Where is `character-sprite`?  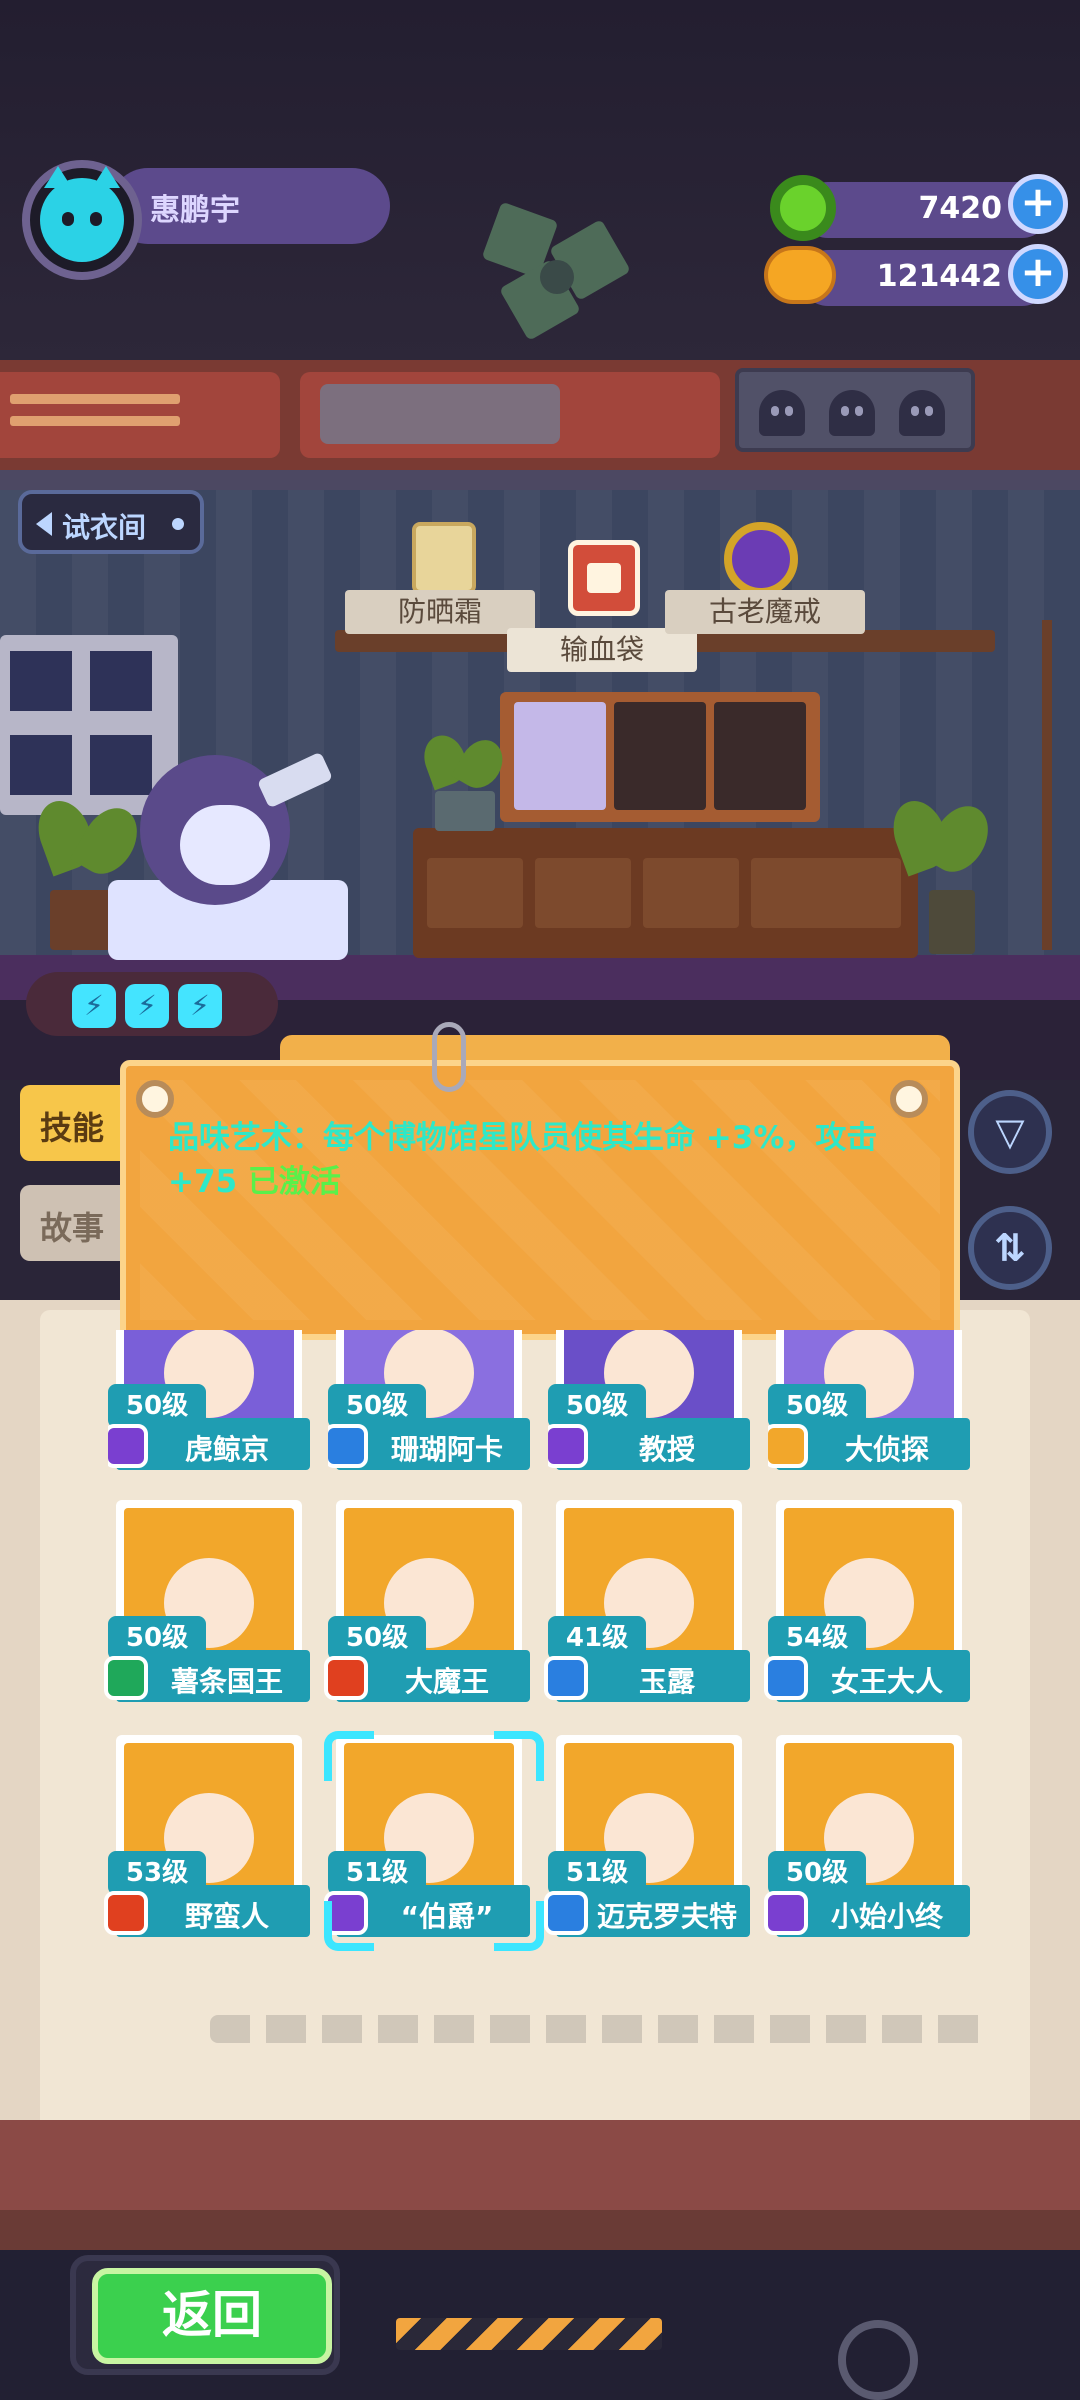 character-sprite is located at coordinates (225, 860).